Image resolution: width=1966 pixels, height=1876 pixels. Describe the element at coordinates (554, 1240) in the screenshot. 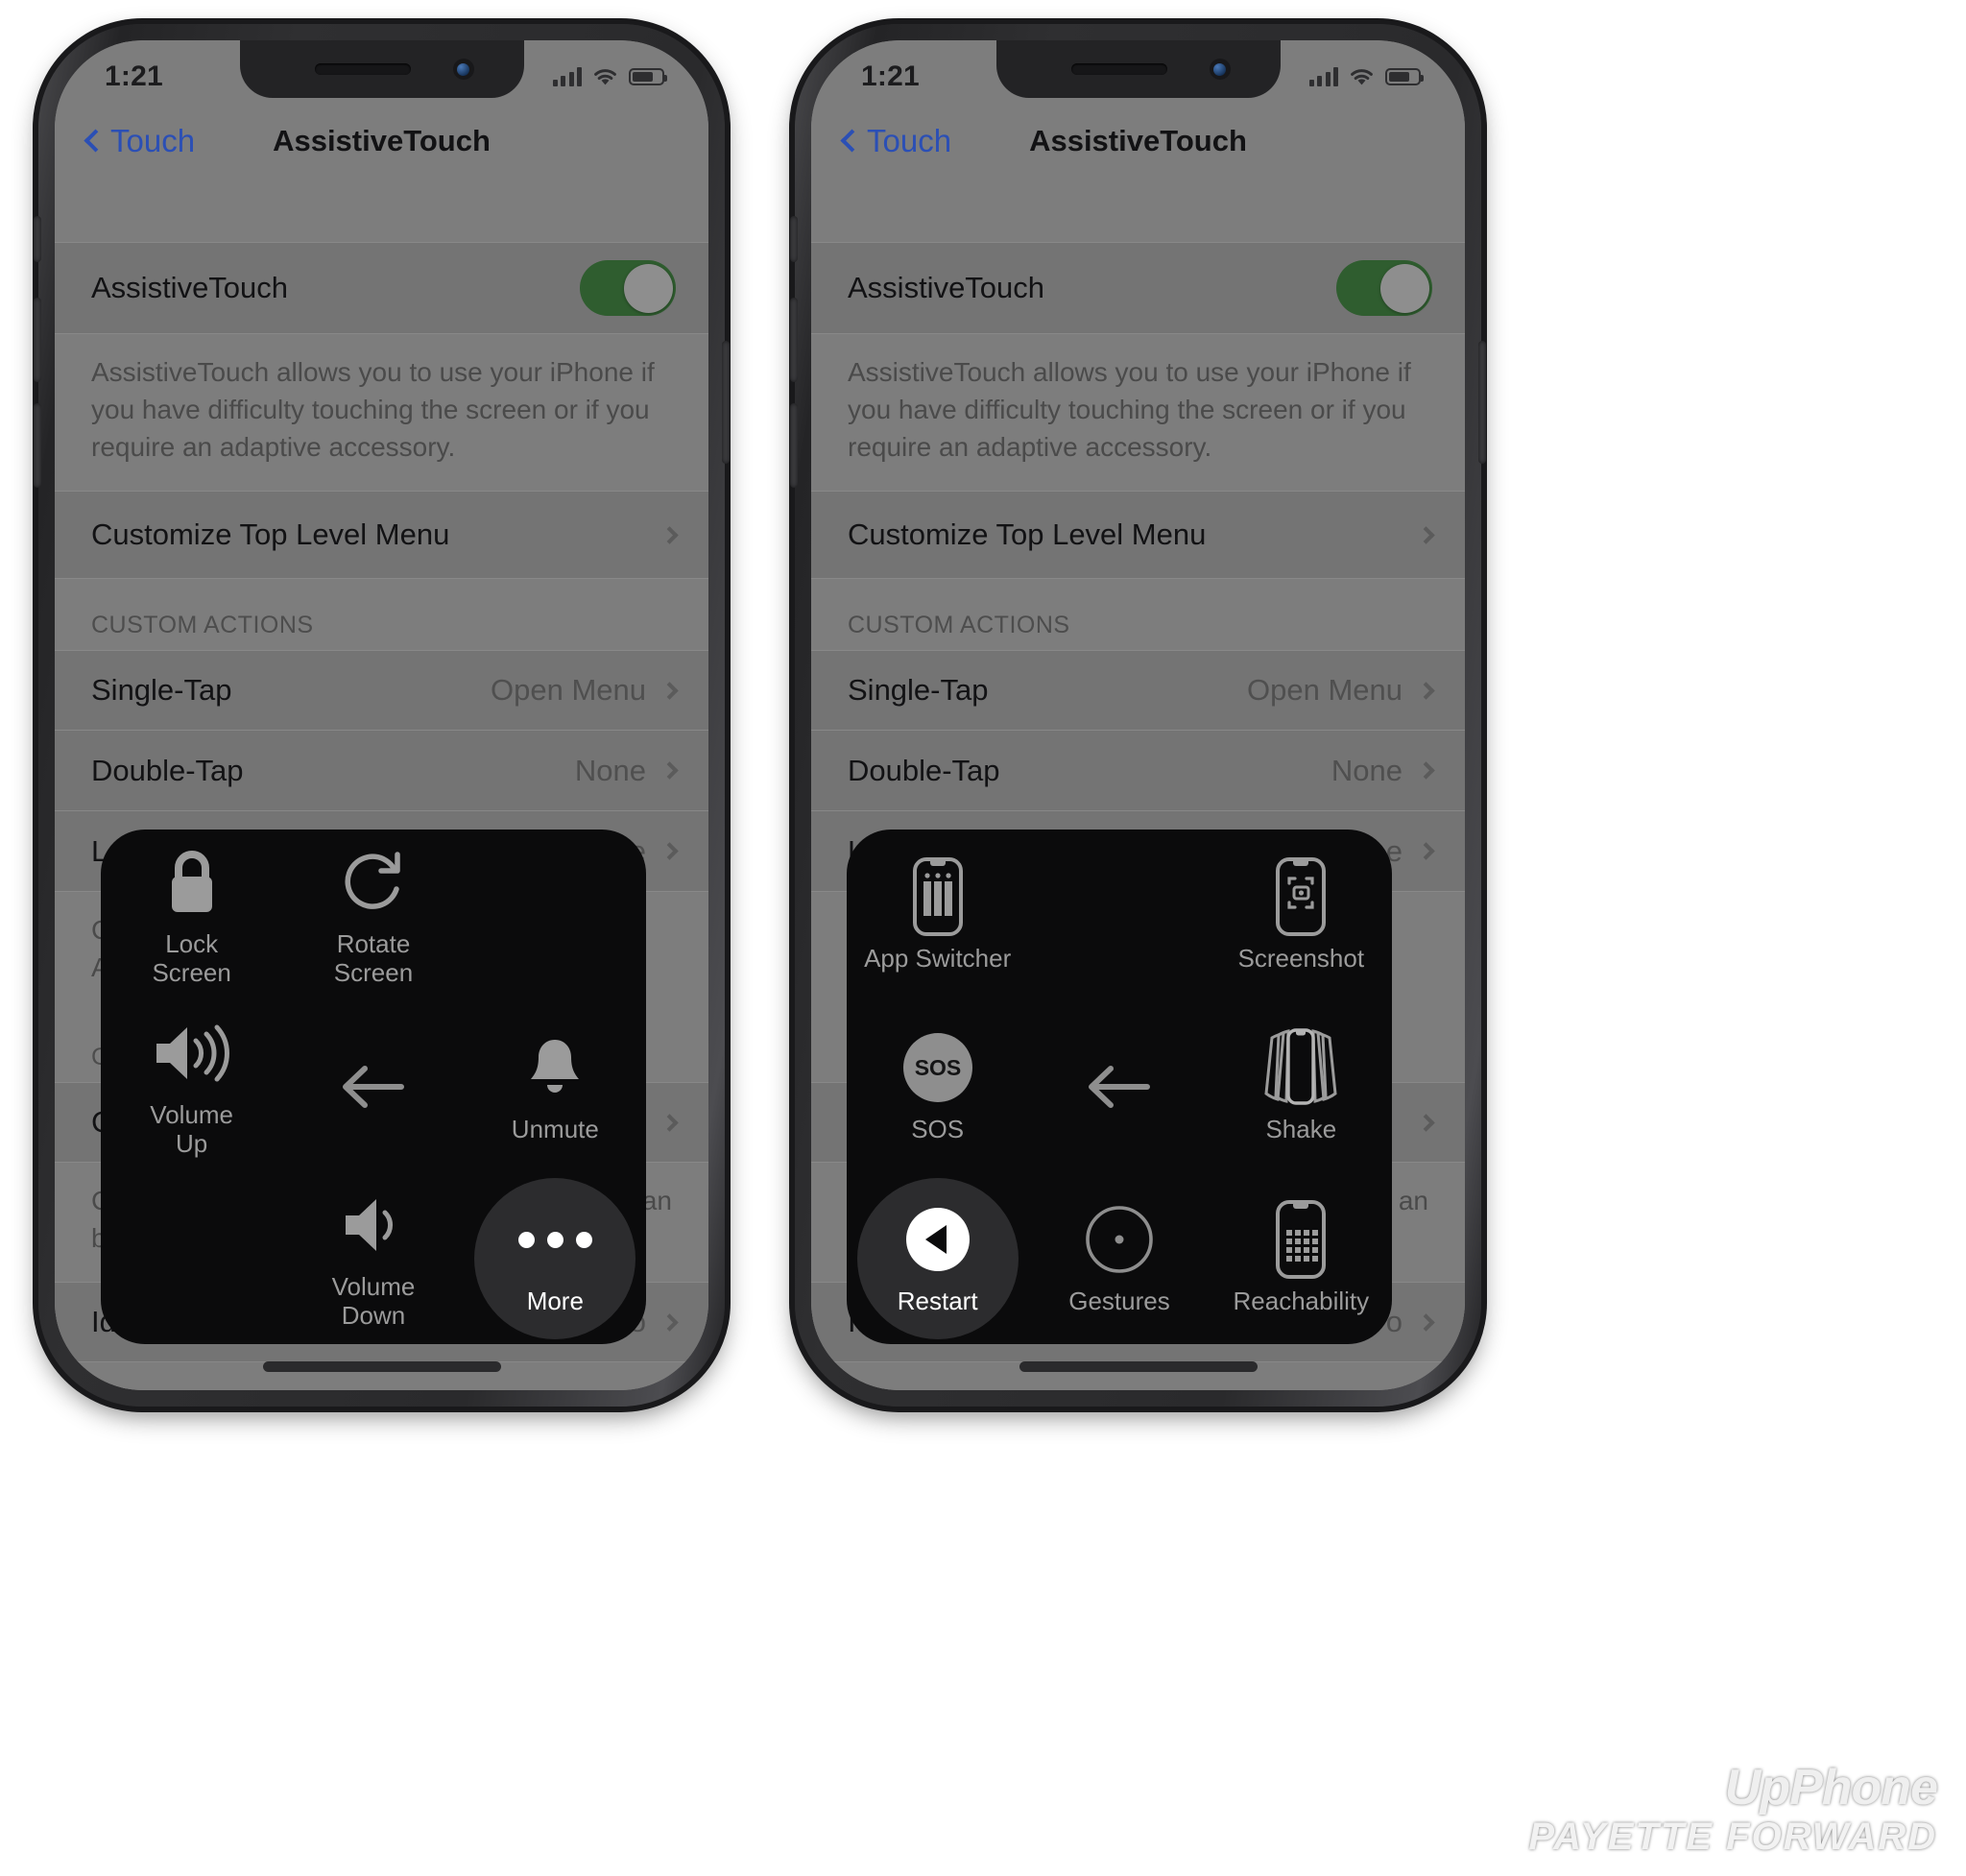

I see `ellipsis-icon` at that location.